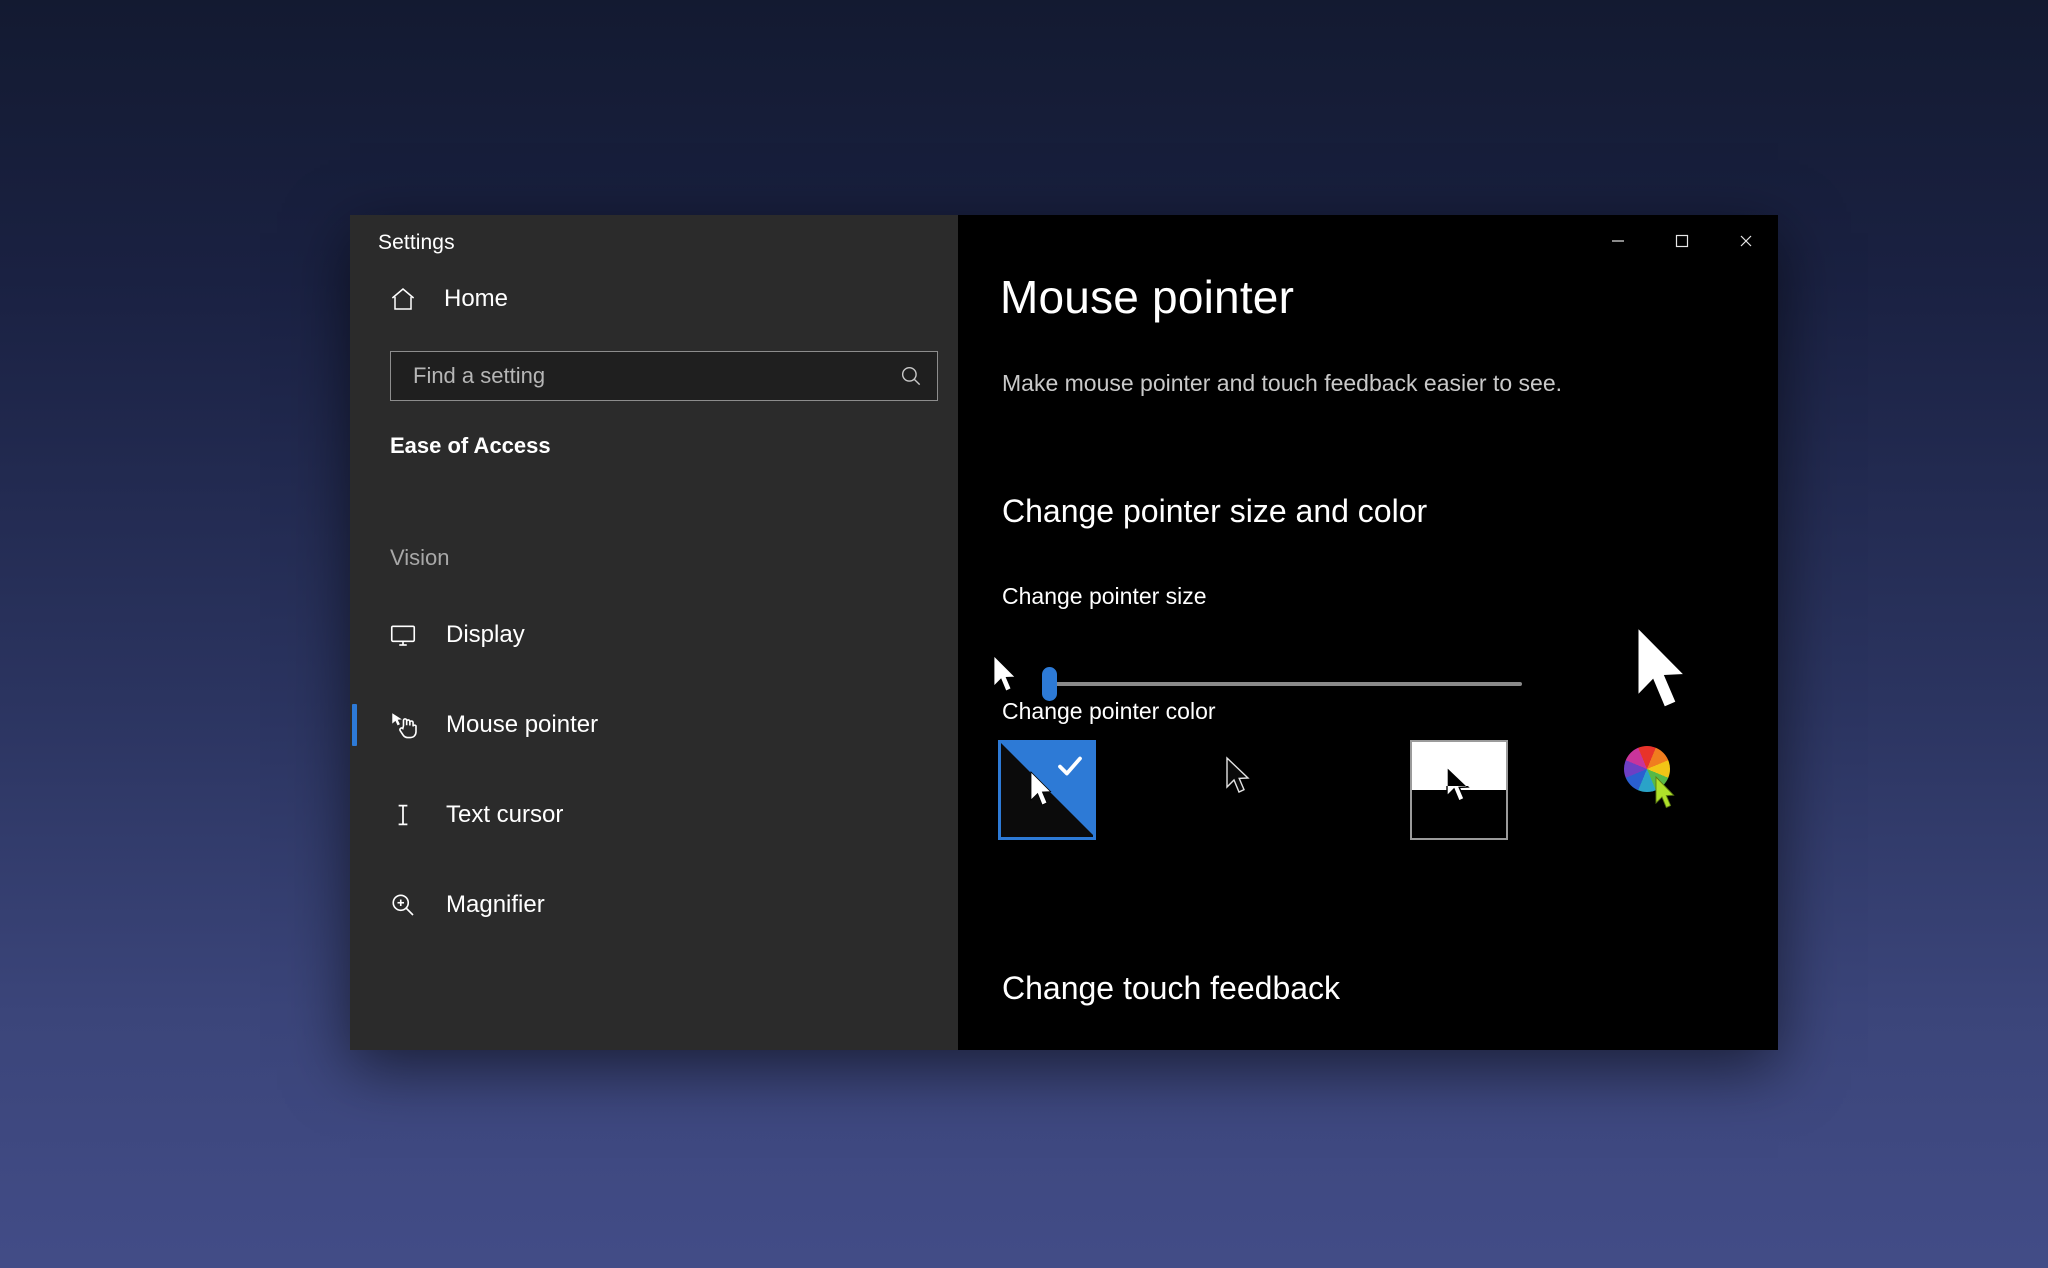 This screenshot has height=1268, width=2048. I want to click on slider-thumb, so click(1049, 684).